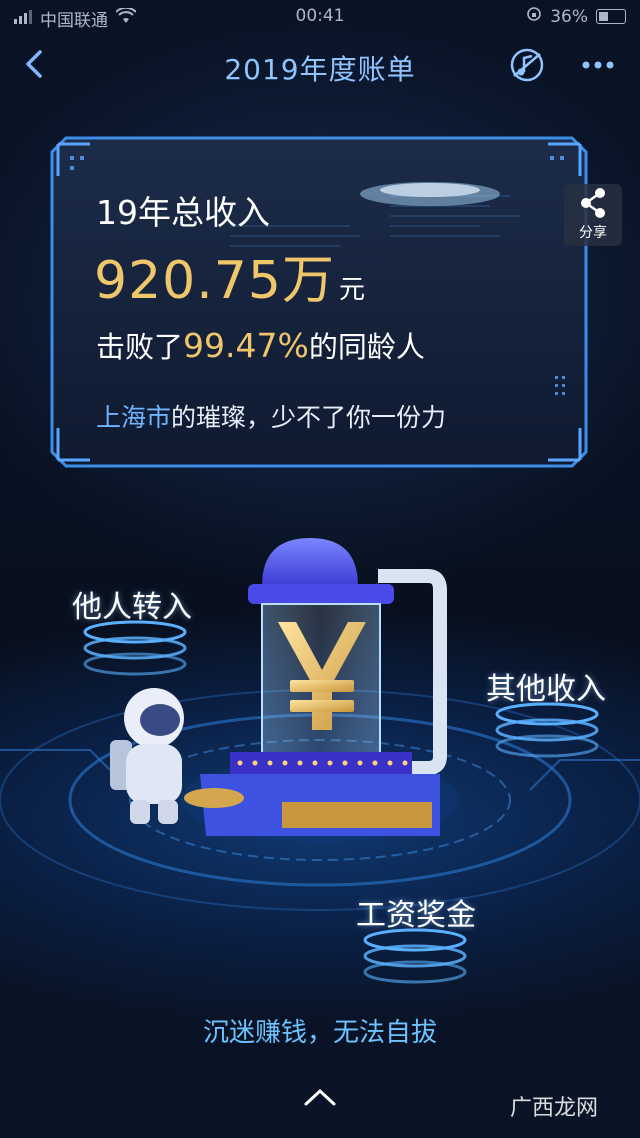 This screenshot has width=640, height=1138. What do you see at coordinates (134, 417) in the screenshot?
I see `city-name: 上海市` at bounding box center [134, 417].